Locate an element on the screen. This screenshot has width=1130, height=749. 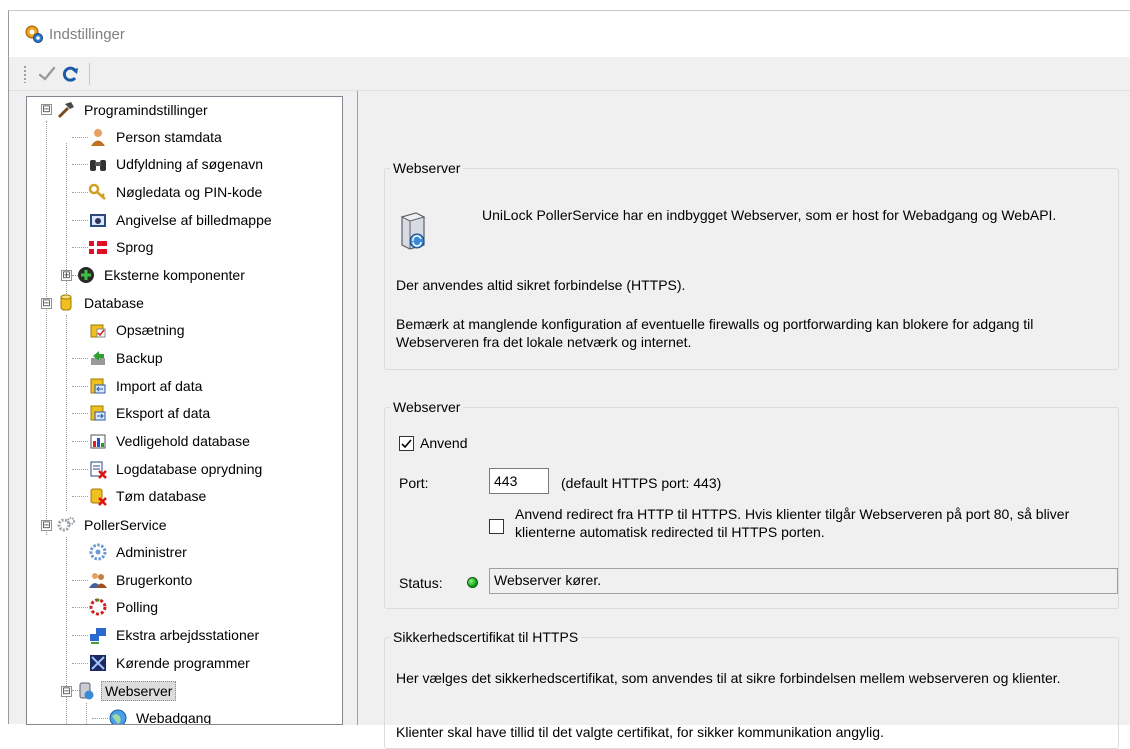
tree-item-administrer: Administrer is located at coordinates (138, 552).